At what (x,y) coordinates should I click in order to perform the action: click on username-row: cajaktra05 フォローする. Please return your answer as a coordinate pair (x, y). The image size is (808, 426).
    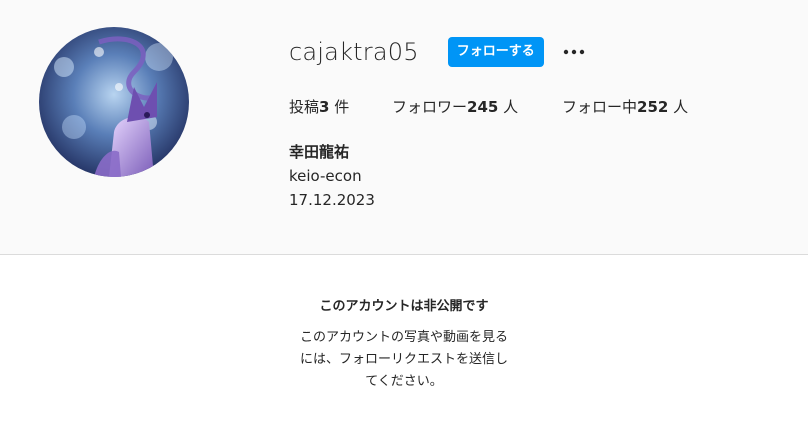
    Looking at the image, I should click on (438, 52).